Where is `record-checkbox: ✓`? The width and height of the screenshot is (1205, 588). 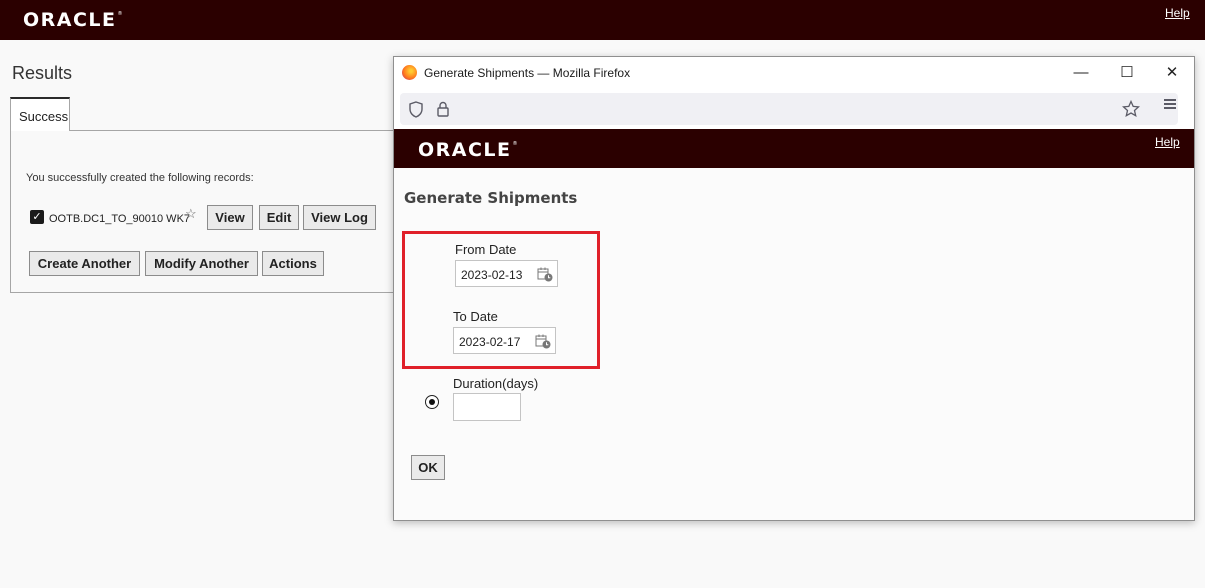
record-checkbox: ✓ is located at coordinates (37, 217).